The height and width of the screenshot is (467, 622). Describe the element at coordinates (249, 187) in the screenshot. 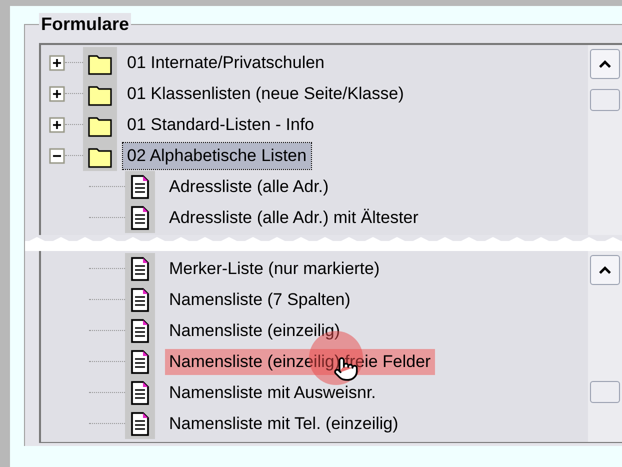

I see `tree-item-label: Adressliste (alle Adr.)` at that location.